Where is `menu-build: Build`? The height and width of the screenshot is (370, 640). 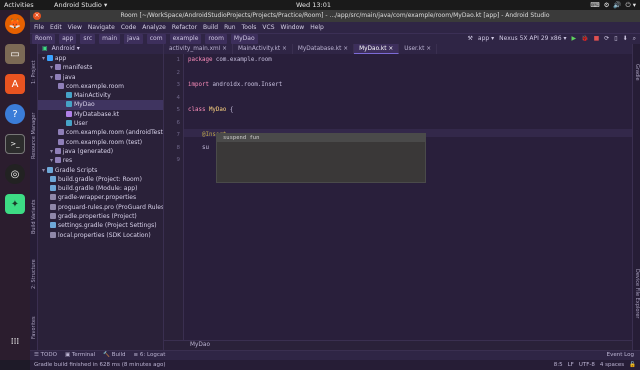 menu-build: Build is located at coordinates (210, 27).